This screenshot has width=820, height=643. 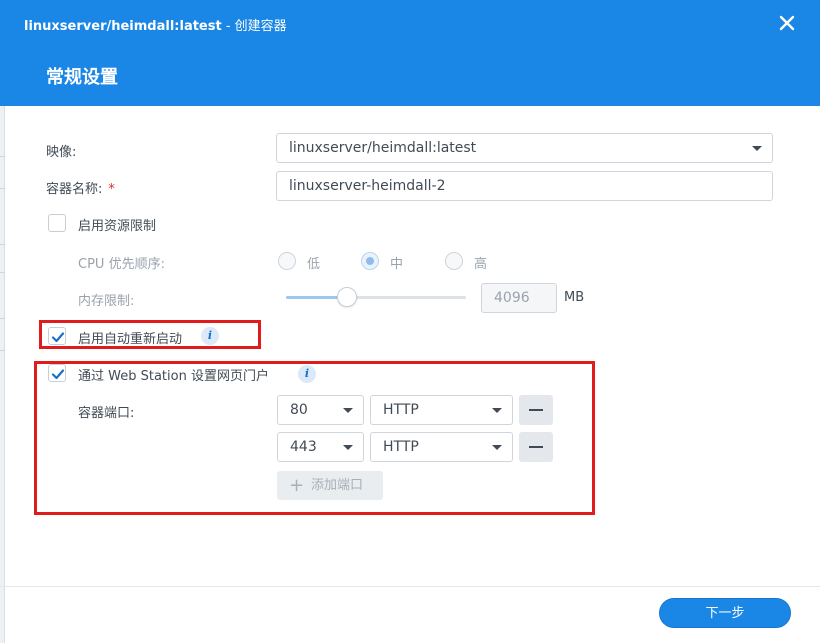 I want to click on memory-limit-label: 内存限制:, so click(x=106, y=301).